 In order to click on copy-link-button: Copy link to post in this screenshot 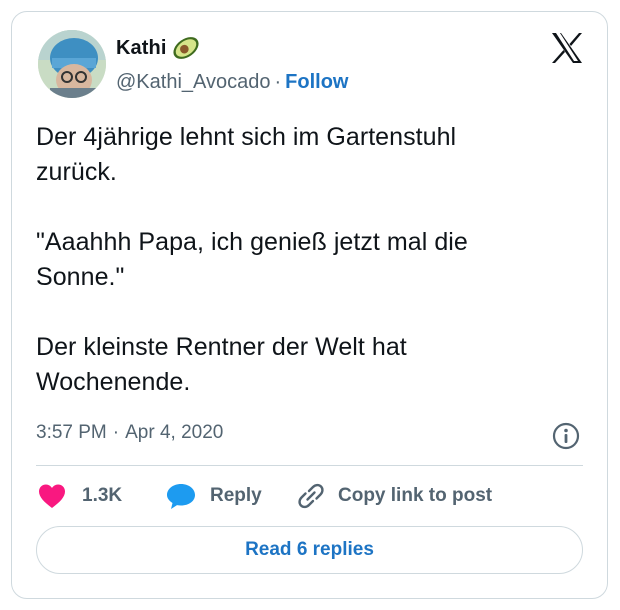, I will do `click(394, 496)`.